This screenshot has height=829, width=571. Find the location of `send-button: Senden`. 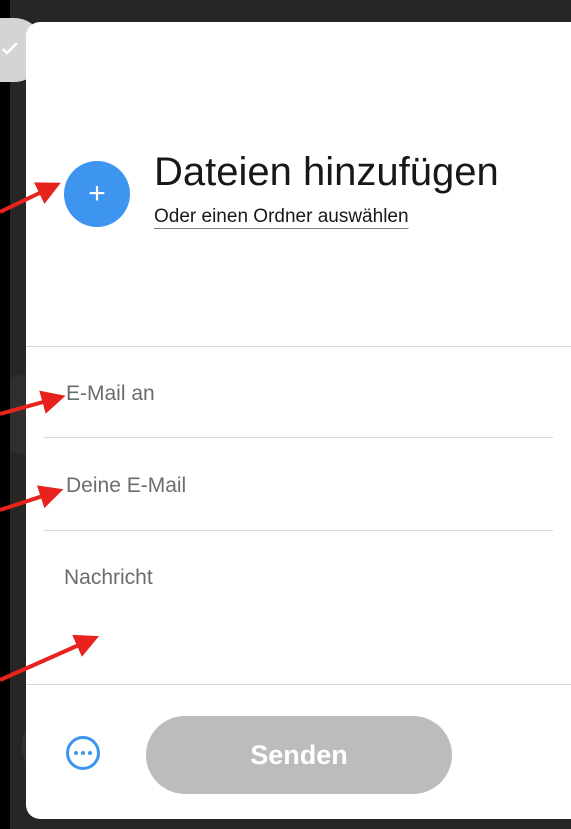

send-button: Senden is located at coordinates (299, 755).